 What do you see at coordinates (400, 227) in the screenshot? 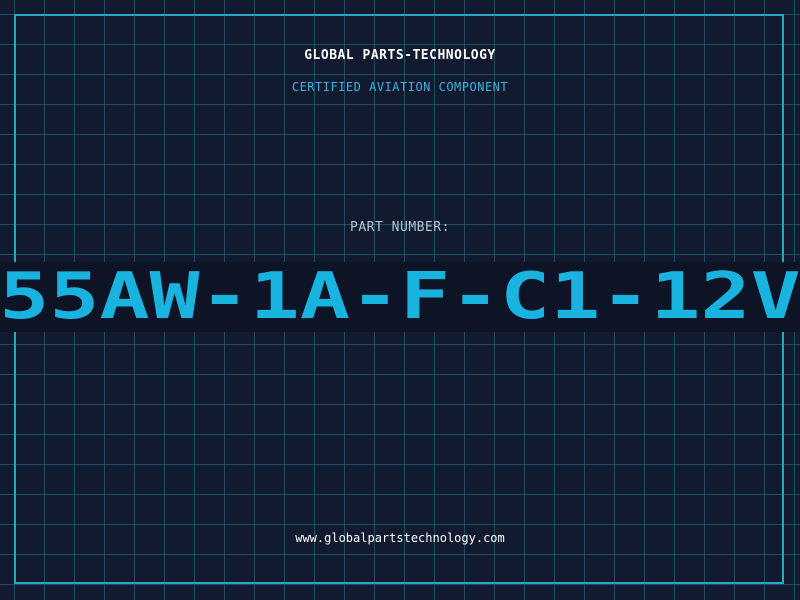
I see `part-number-label: PART NUMBER:` at bounding box center [400, 227].